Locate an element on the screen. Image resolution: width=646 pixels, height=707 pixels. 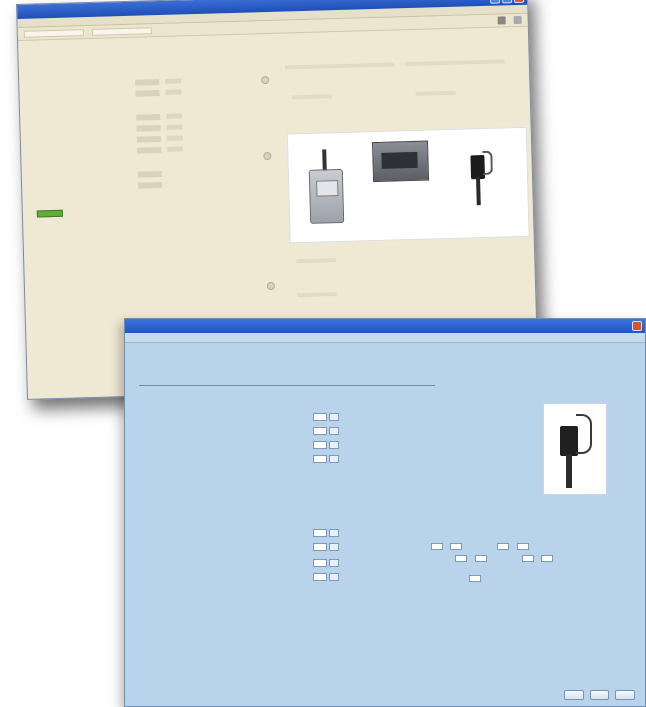
display-panel-shape is located at coordinates (400, 161).